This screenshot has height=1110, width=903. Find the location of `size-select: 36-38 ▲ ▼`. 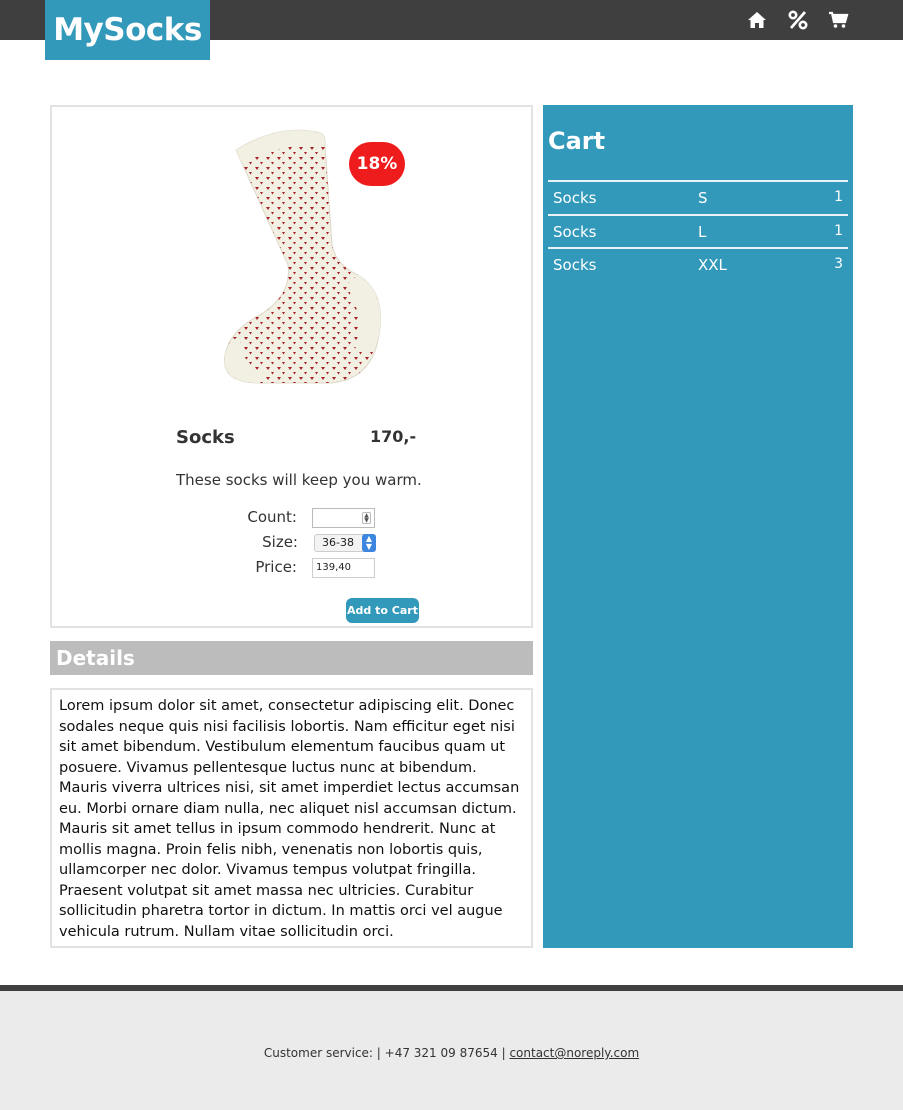

size-select: 36-38 ▲ ▼ is located at coordinates (345, 543).